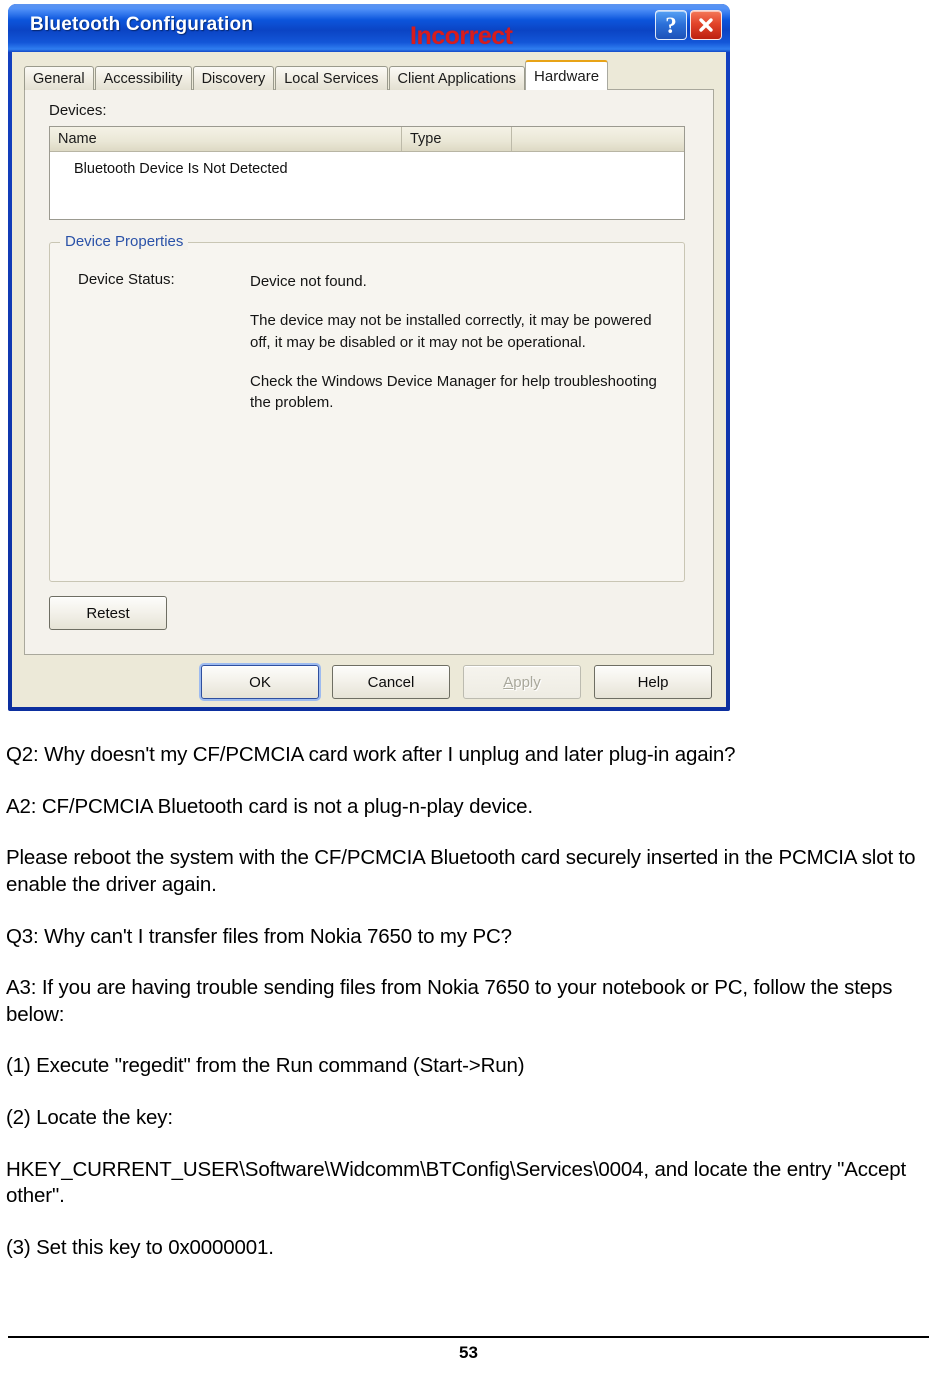 The height and width of the screenshot is (1376, 937). I want to click on paragraph-step-2: (2) Locate the key:, so click(89, 1118).